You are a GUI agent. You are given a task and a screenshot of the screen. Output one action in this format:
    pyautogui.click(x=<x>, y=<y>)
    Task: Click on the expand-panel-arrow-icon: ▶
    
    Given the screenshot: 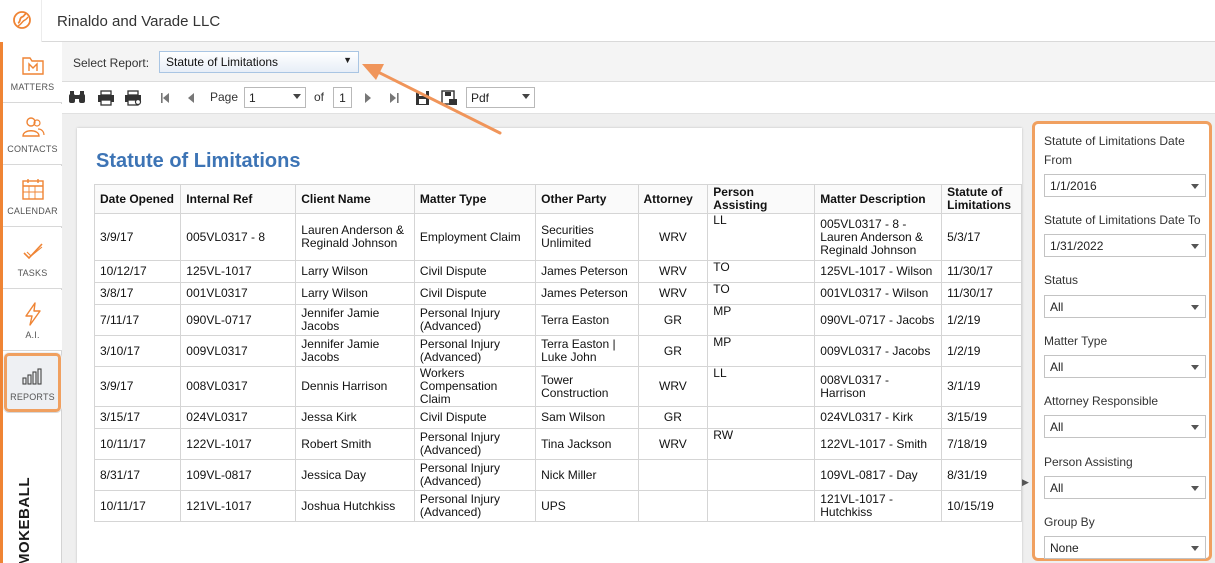 What is the action you would take?
    pyautogui.click(x=1025, y=482)
    